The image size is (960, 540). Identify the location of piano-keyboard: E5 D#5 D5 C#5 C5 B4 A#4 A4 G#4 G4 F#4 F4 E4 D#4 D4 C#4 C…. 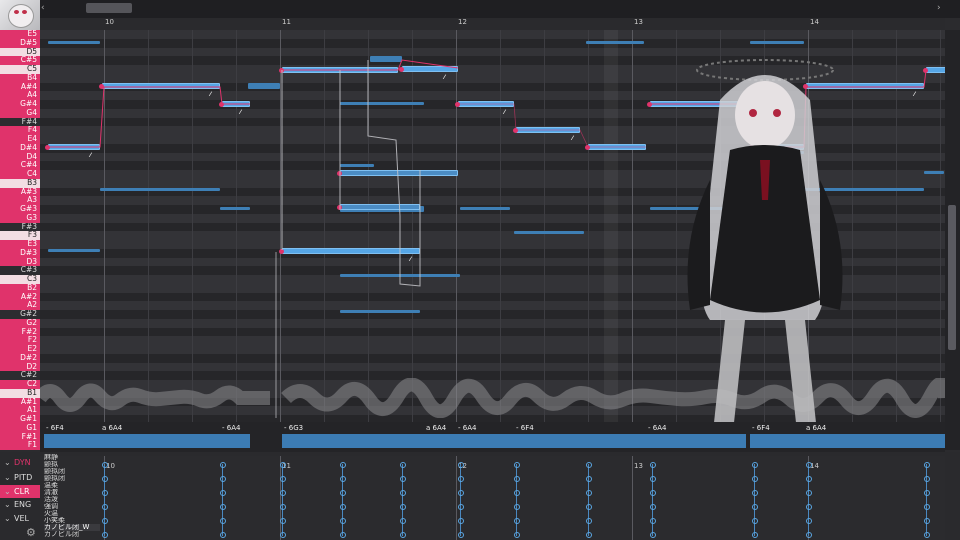
(20, 239).